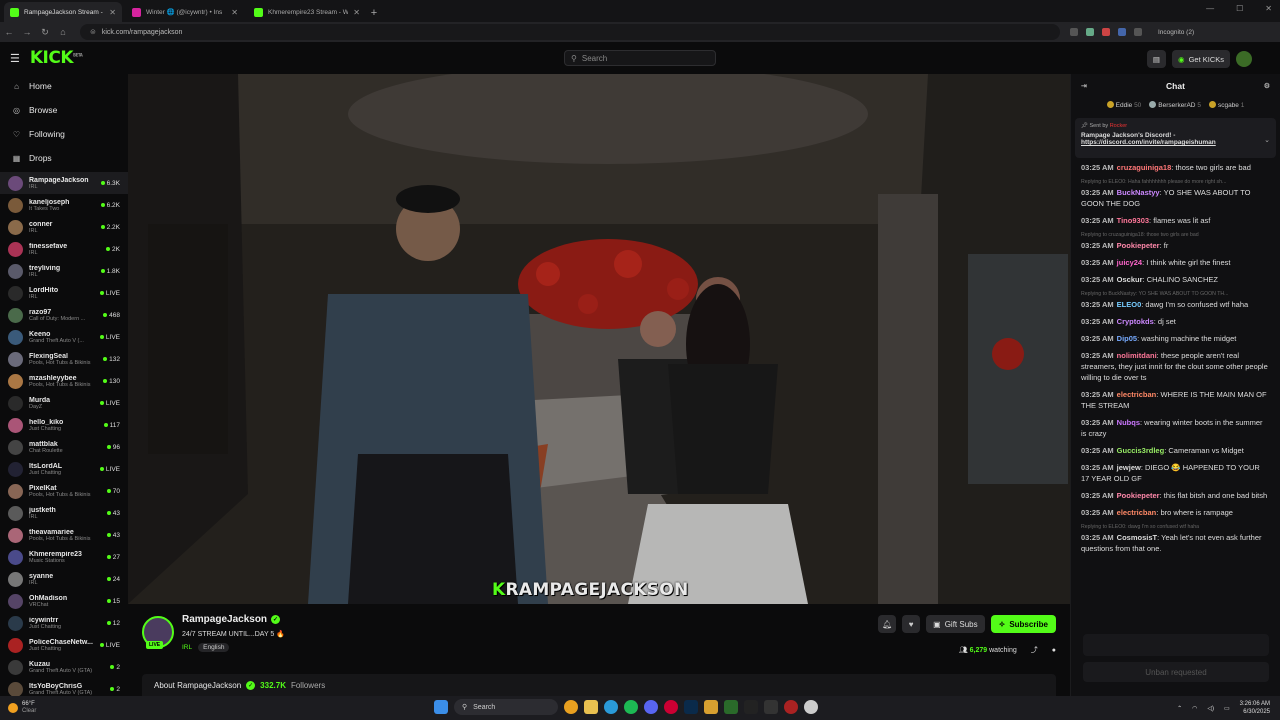  Describe the element at coordinates (56, 58) in the screenshot. I see `kick-logo: KICKBETA` at that location.